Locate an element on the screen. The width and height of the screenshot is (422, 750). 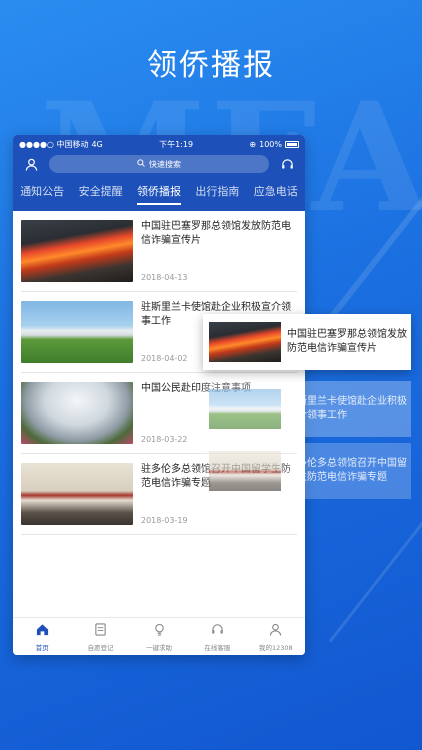
category-tabs: 通知公告 安全提醒 领侨播报 出行指南 应急电话 is located at coordinates (159, 192).